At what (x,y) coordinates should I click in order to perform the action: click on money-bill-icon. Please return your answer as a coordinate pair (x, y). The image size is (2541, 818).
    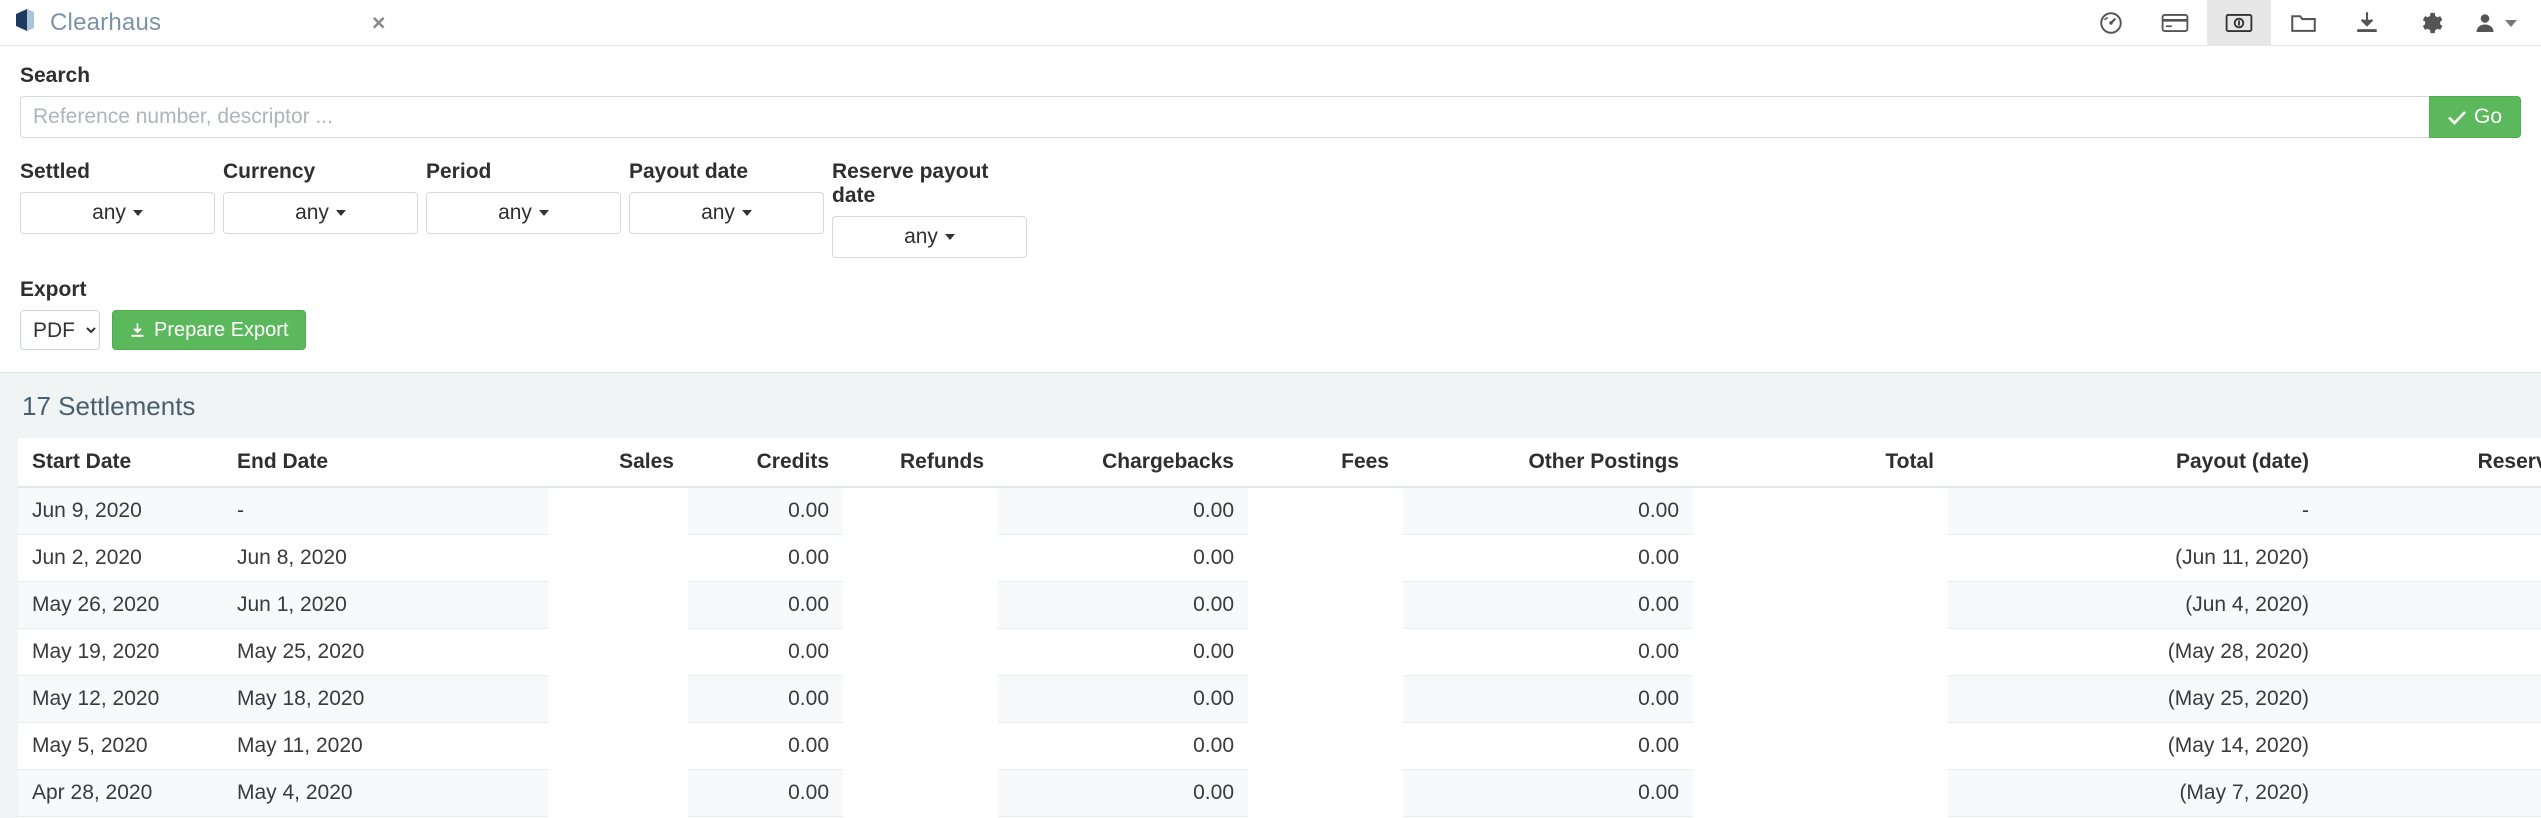
    Looking at the image, I should click on (2239, 23).